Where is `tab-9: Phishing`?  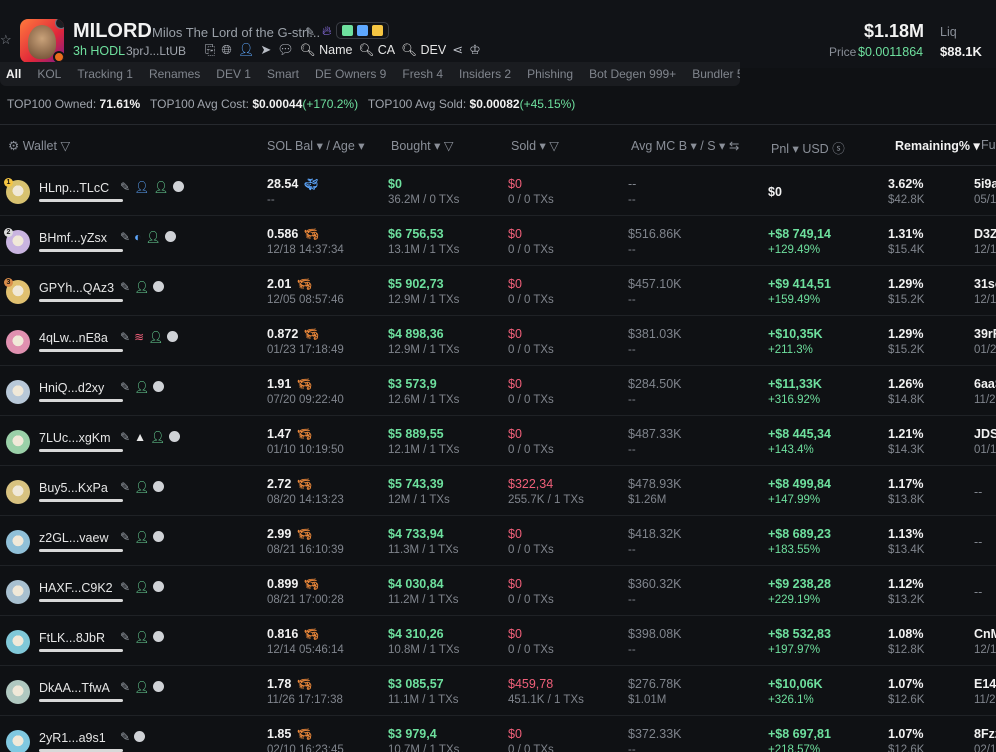
tab-9: Phishing is located at coordinates (550, 76).